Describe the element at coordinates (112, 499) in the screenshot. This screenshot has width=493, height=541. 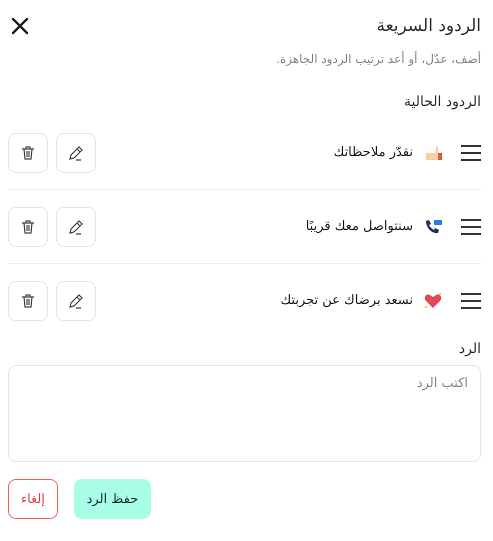
I see `save-button: حفظ الرد` at that location.